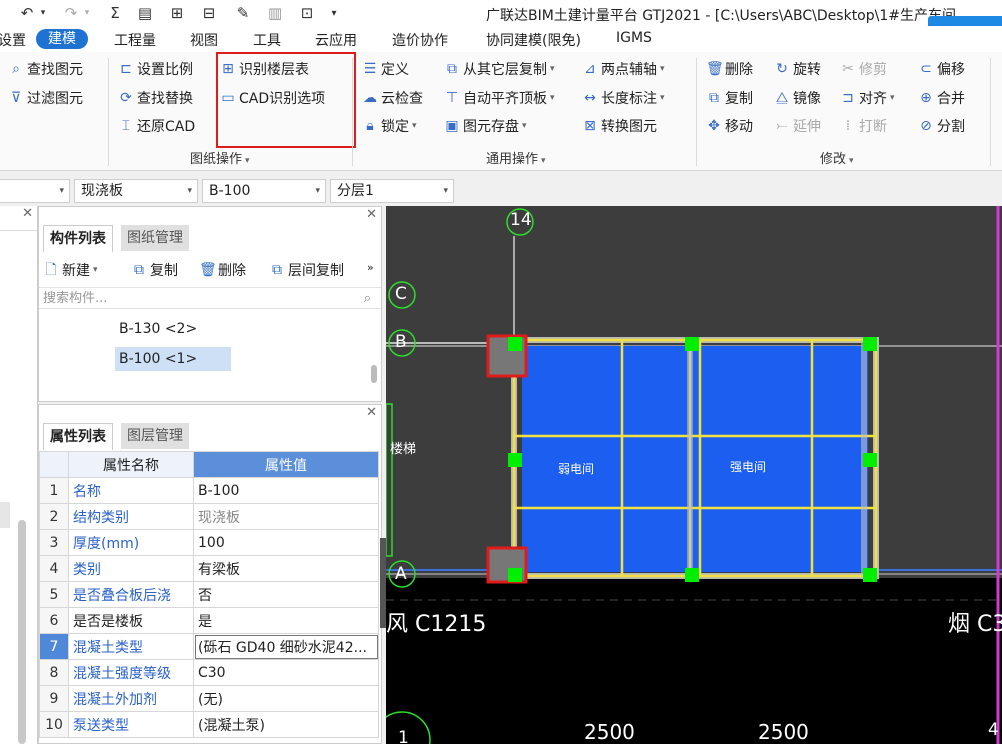 The height and width of the screenshot is (744, 1002). What do you see at coordinates (336, 40) in the screenshot?
I see `menu-cloud: 云应用` at bounding box center [336, 40].